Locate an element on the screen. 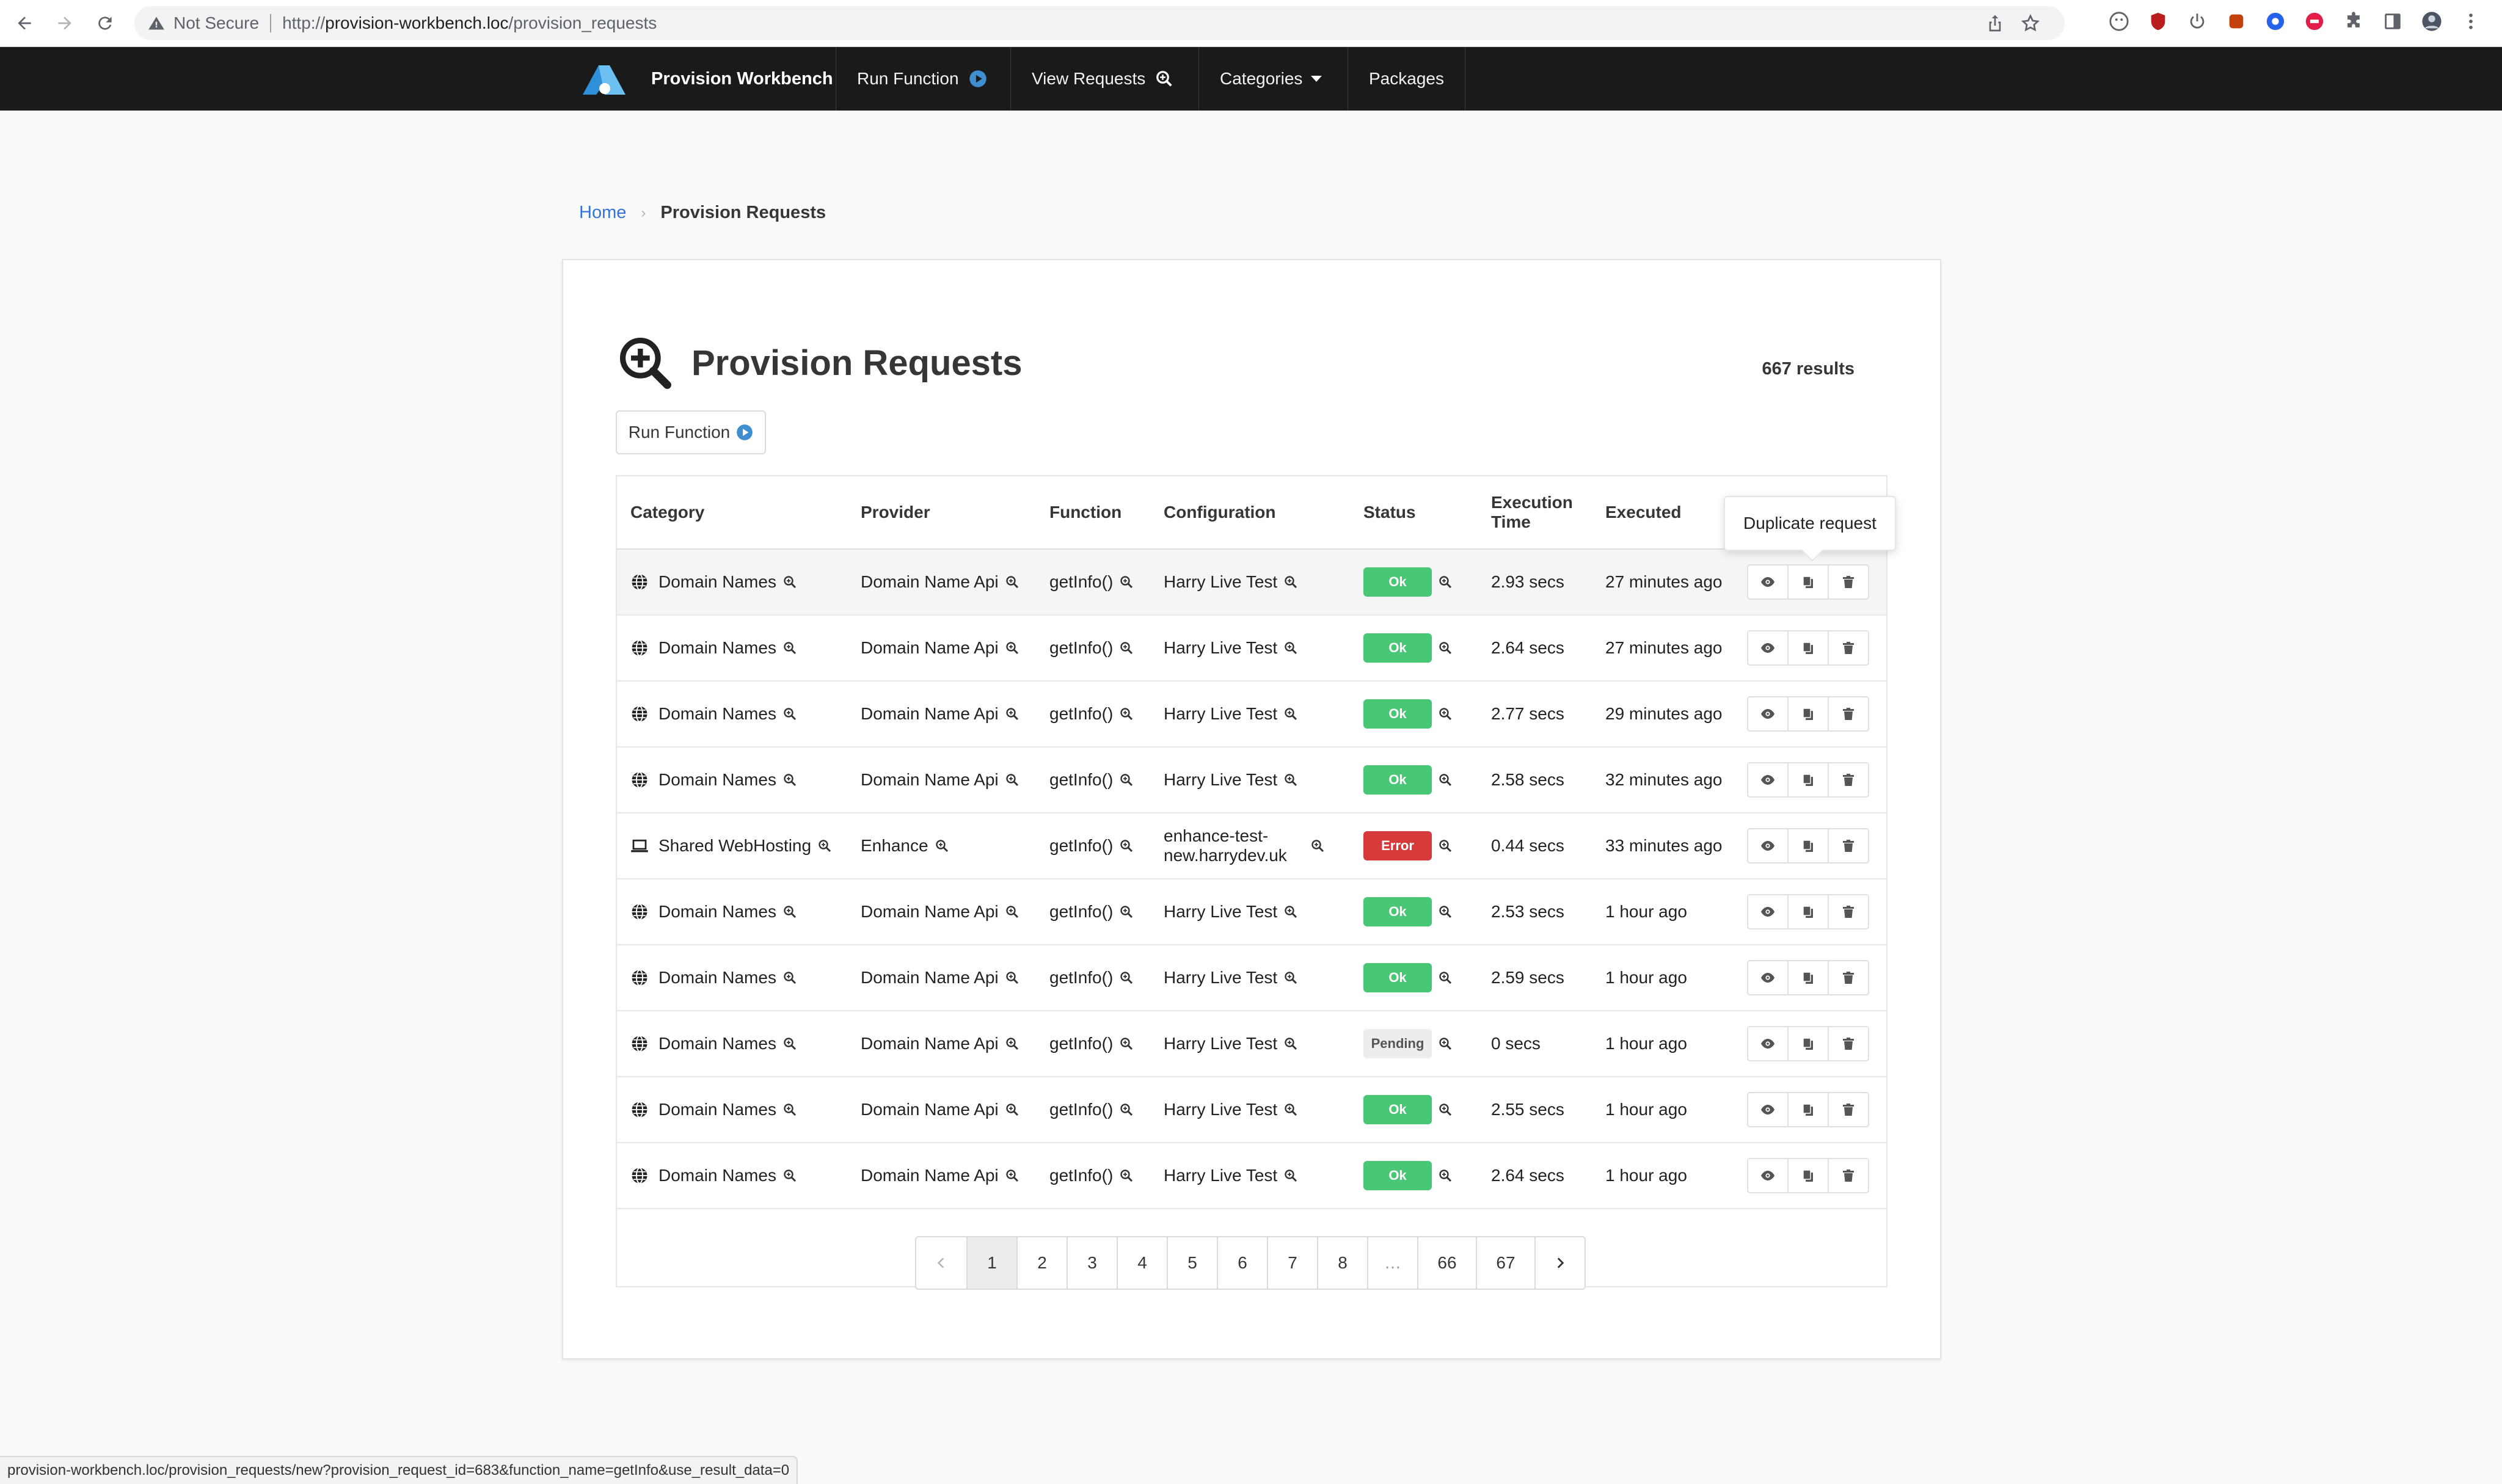 Image resolution: width=2502 pixels, height=1484 pixels. pagination-page-7: 7 is located at coordinates (1292, 1263).